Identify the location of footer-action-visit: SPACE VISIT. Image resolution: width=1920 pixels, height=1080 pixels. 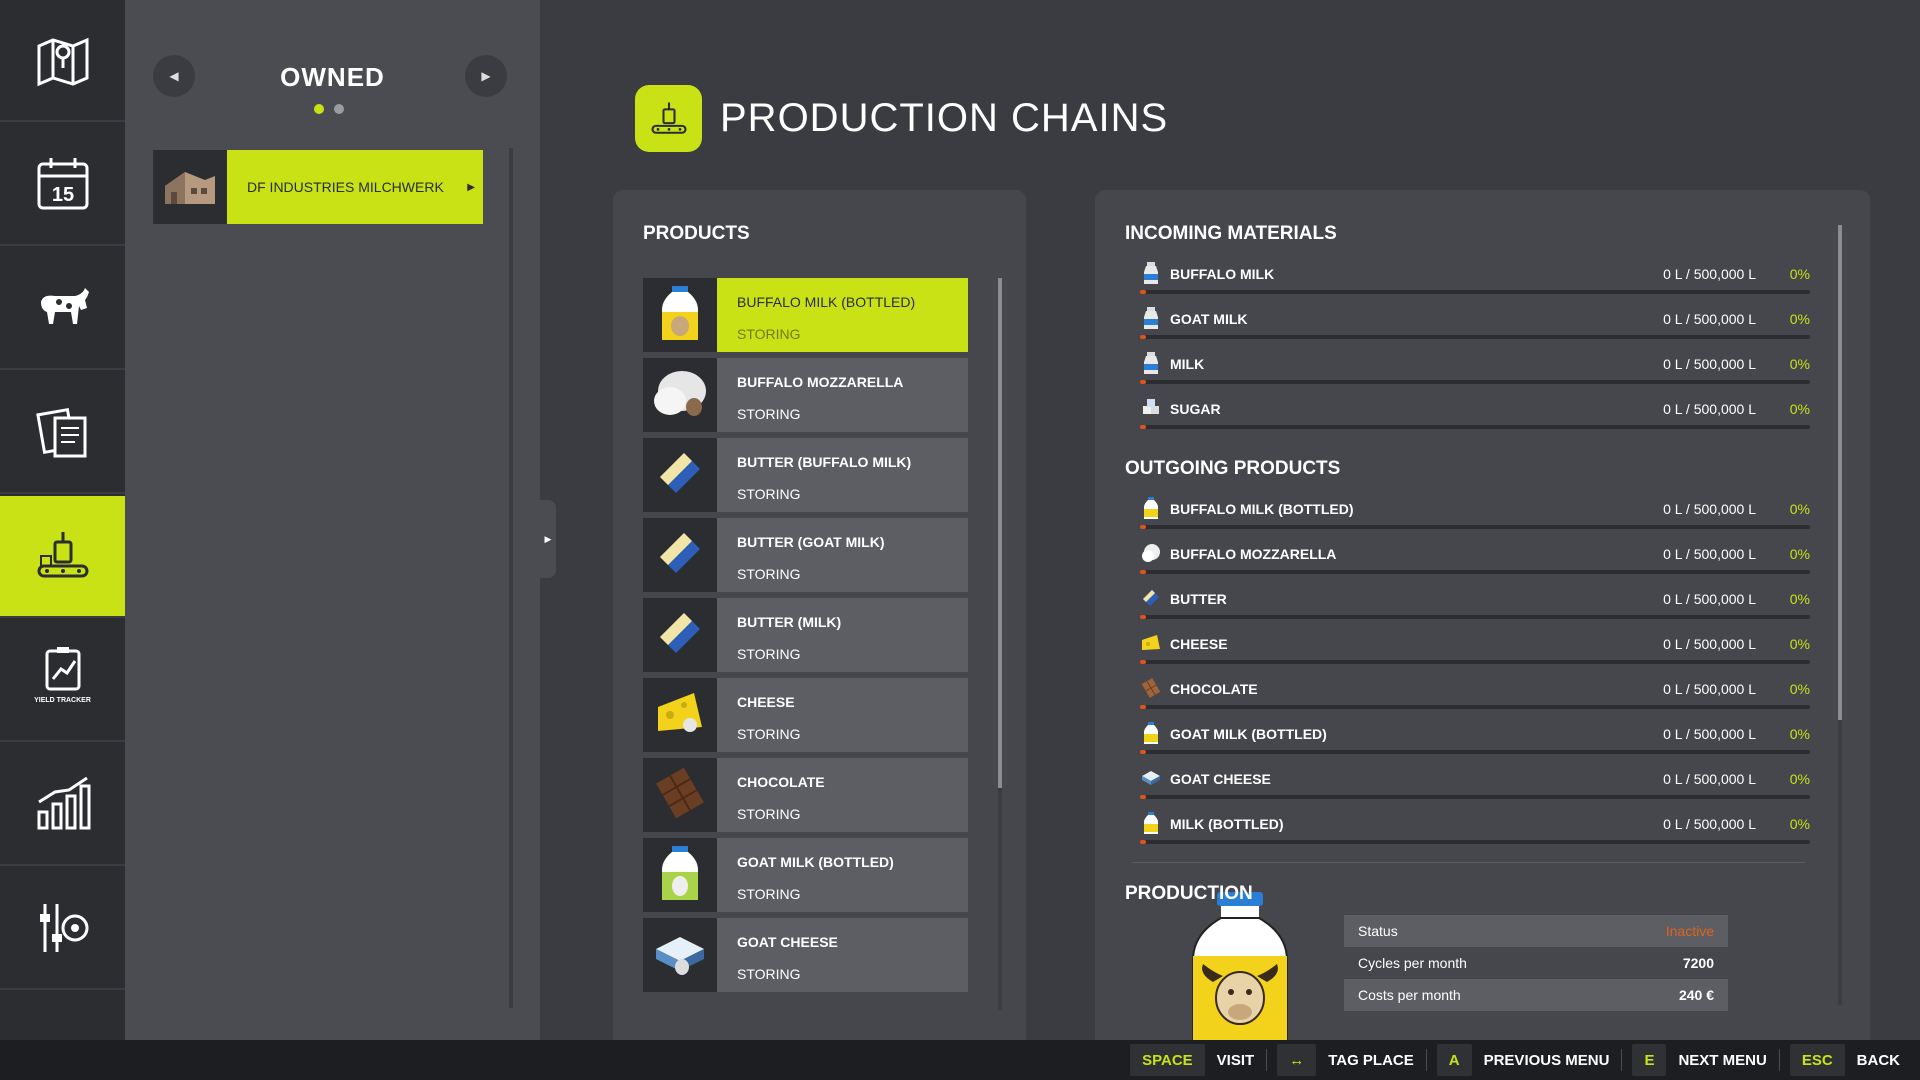
(1196, 1060).